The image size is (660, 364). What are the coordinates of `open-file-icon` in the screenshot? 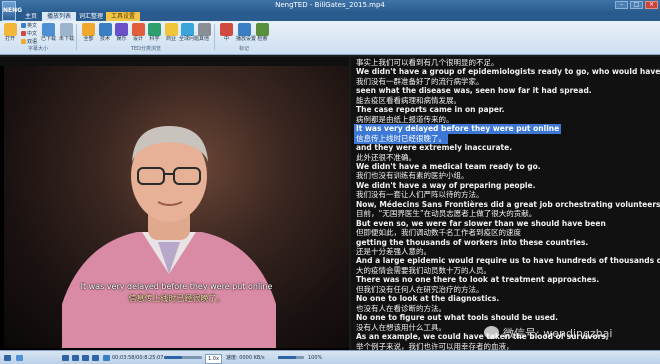 It's located at (7, 358).